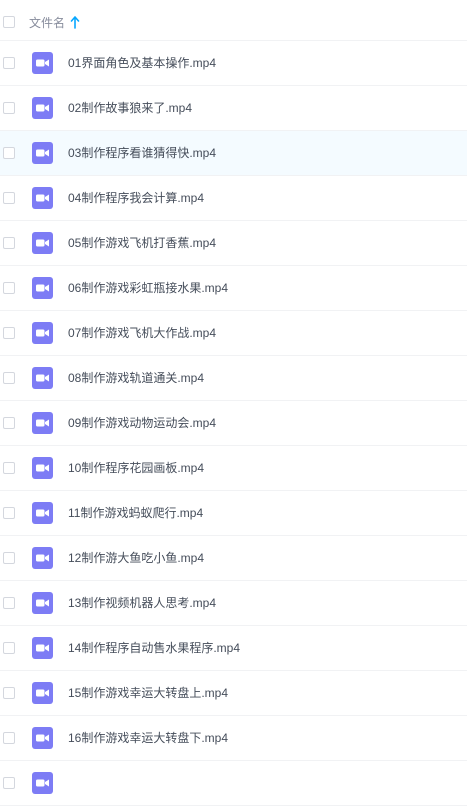 Image resolution: width=467 pixels, height=806 pixels. Describe the element at coordinates (233, 333) in the screenshot. I see `file-row-07: 07制作游戏飞机大作战.mp4` at that location.